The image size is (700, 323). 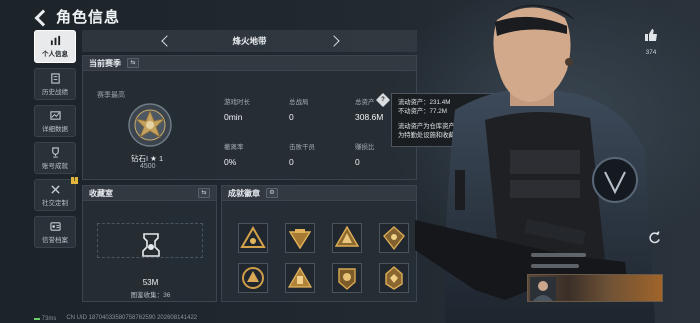 I want to click on rank-caption: 赛季最高, so click(x=111, y=95).